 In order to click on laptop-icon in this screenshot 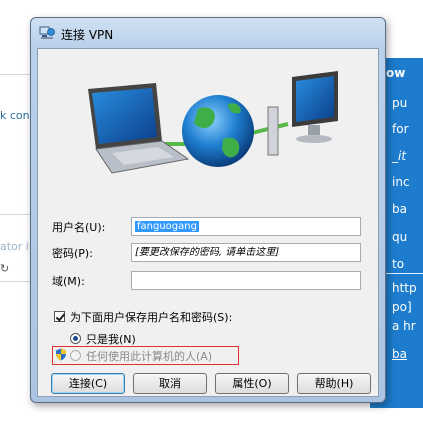, I will do `click(139, 128)`.